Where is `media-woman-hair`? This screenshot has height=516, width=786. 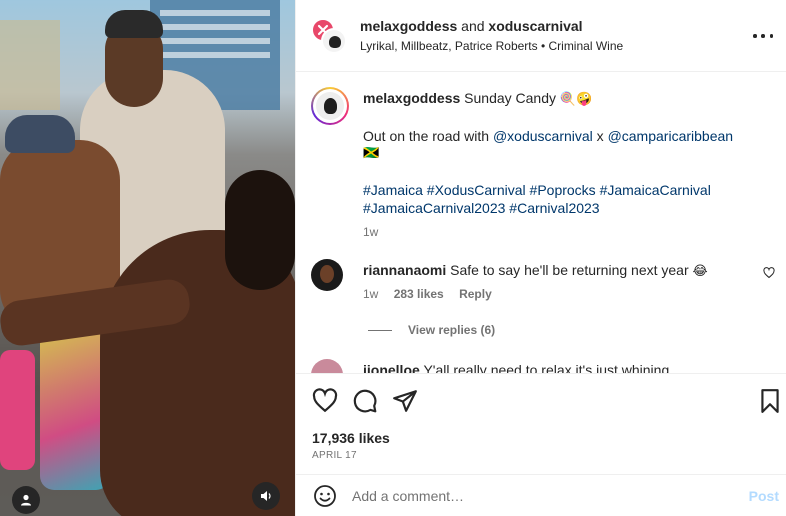 media-woman-hair is located at coordinates (260, 230).